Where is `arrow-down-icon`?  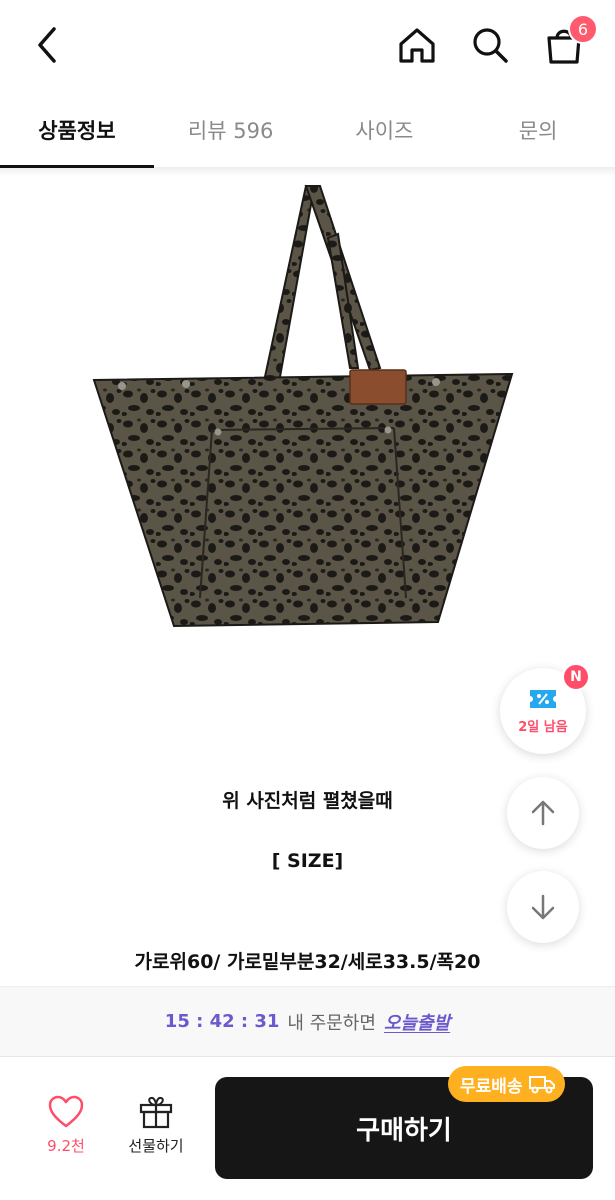 arrow-down-icon is located at coordinates (543, 907).